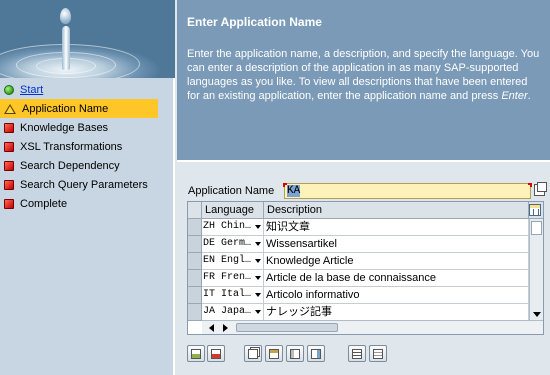  I want to click on deselect-all-button, so click(378, 353).